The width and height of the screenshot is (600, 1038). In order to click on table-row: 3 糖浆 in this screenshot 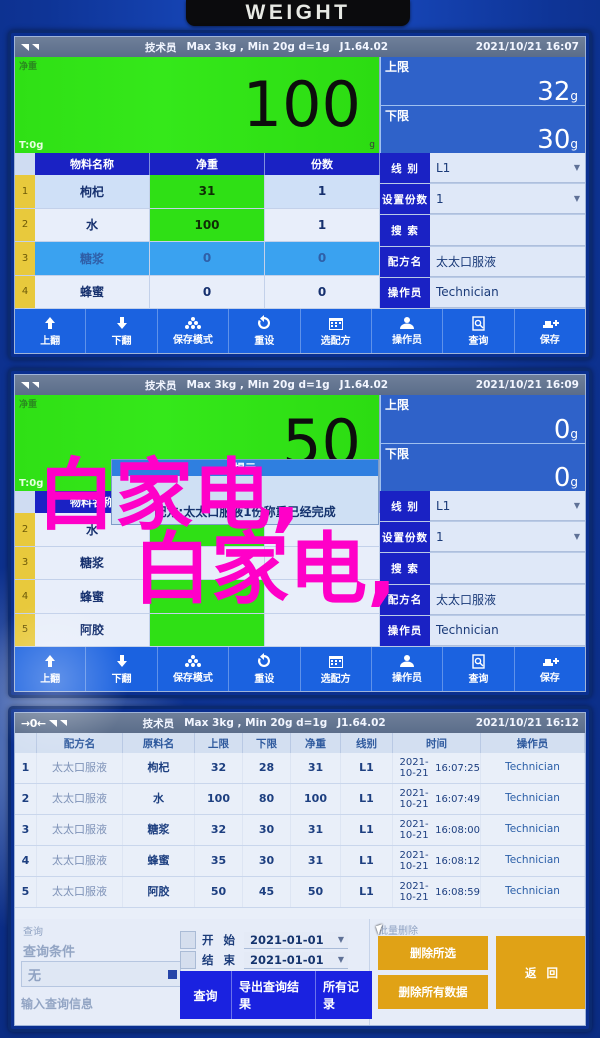, I will do `click(197, 563)`.